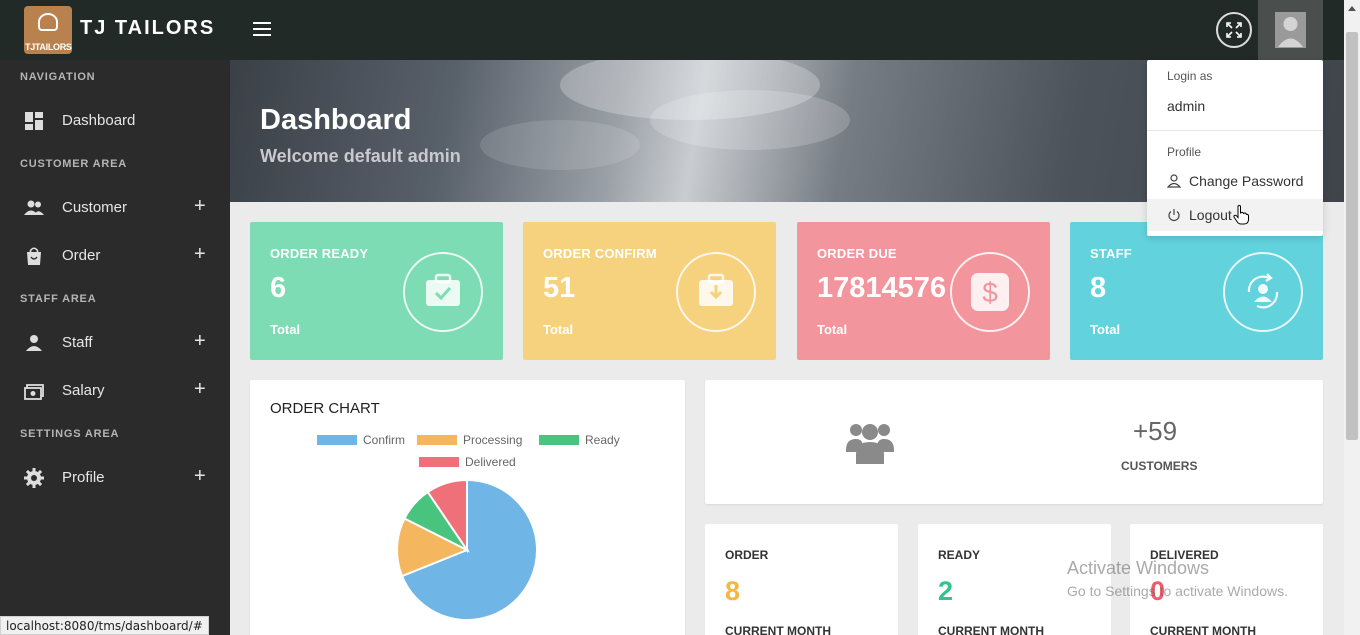 The height and width of the screenshot is (635, 1360). What do you see at coordinates (733, 591) in the screenshot?
I see `mini-value: 8` at bounding box center [733, 591].